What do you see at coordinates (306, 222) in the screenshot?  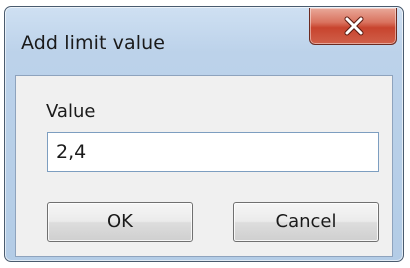 I see `cancel-button: Cancel` at bounding box center [306, 222].